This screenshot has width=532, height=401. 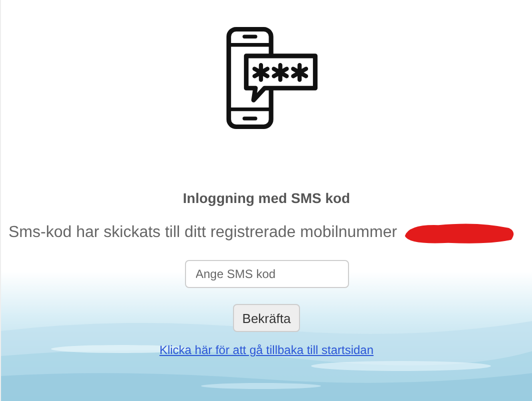 I want to click on back-link: Klicka här för att gå tillbaka till startsidan, so click(x=266, y=350).